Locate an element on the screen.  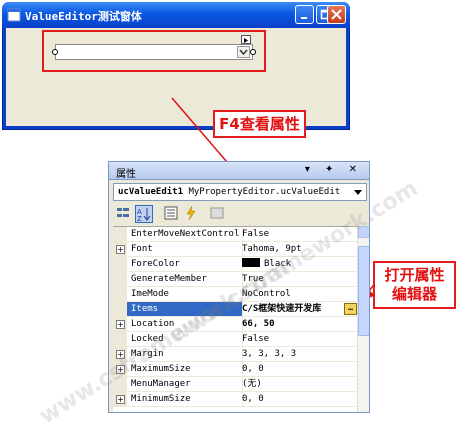
property-row: MenuManager (无) is located at coordinates (236, 384).